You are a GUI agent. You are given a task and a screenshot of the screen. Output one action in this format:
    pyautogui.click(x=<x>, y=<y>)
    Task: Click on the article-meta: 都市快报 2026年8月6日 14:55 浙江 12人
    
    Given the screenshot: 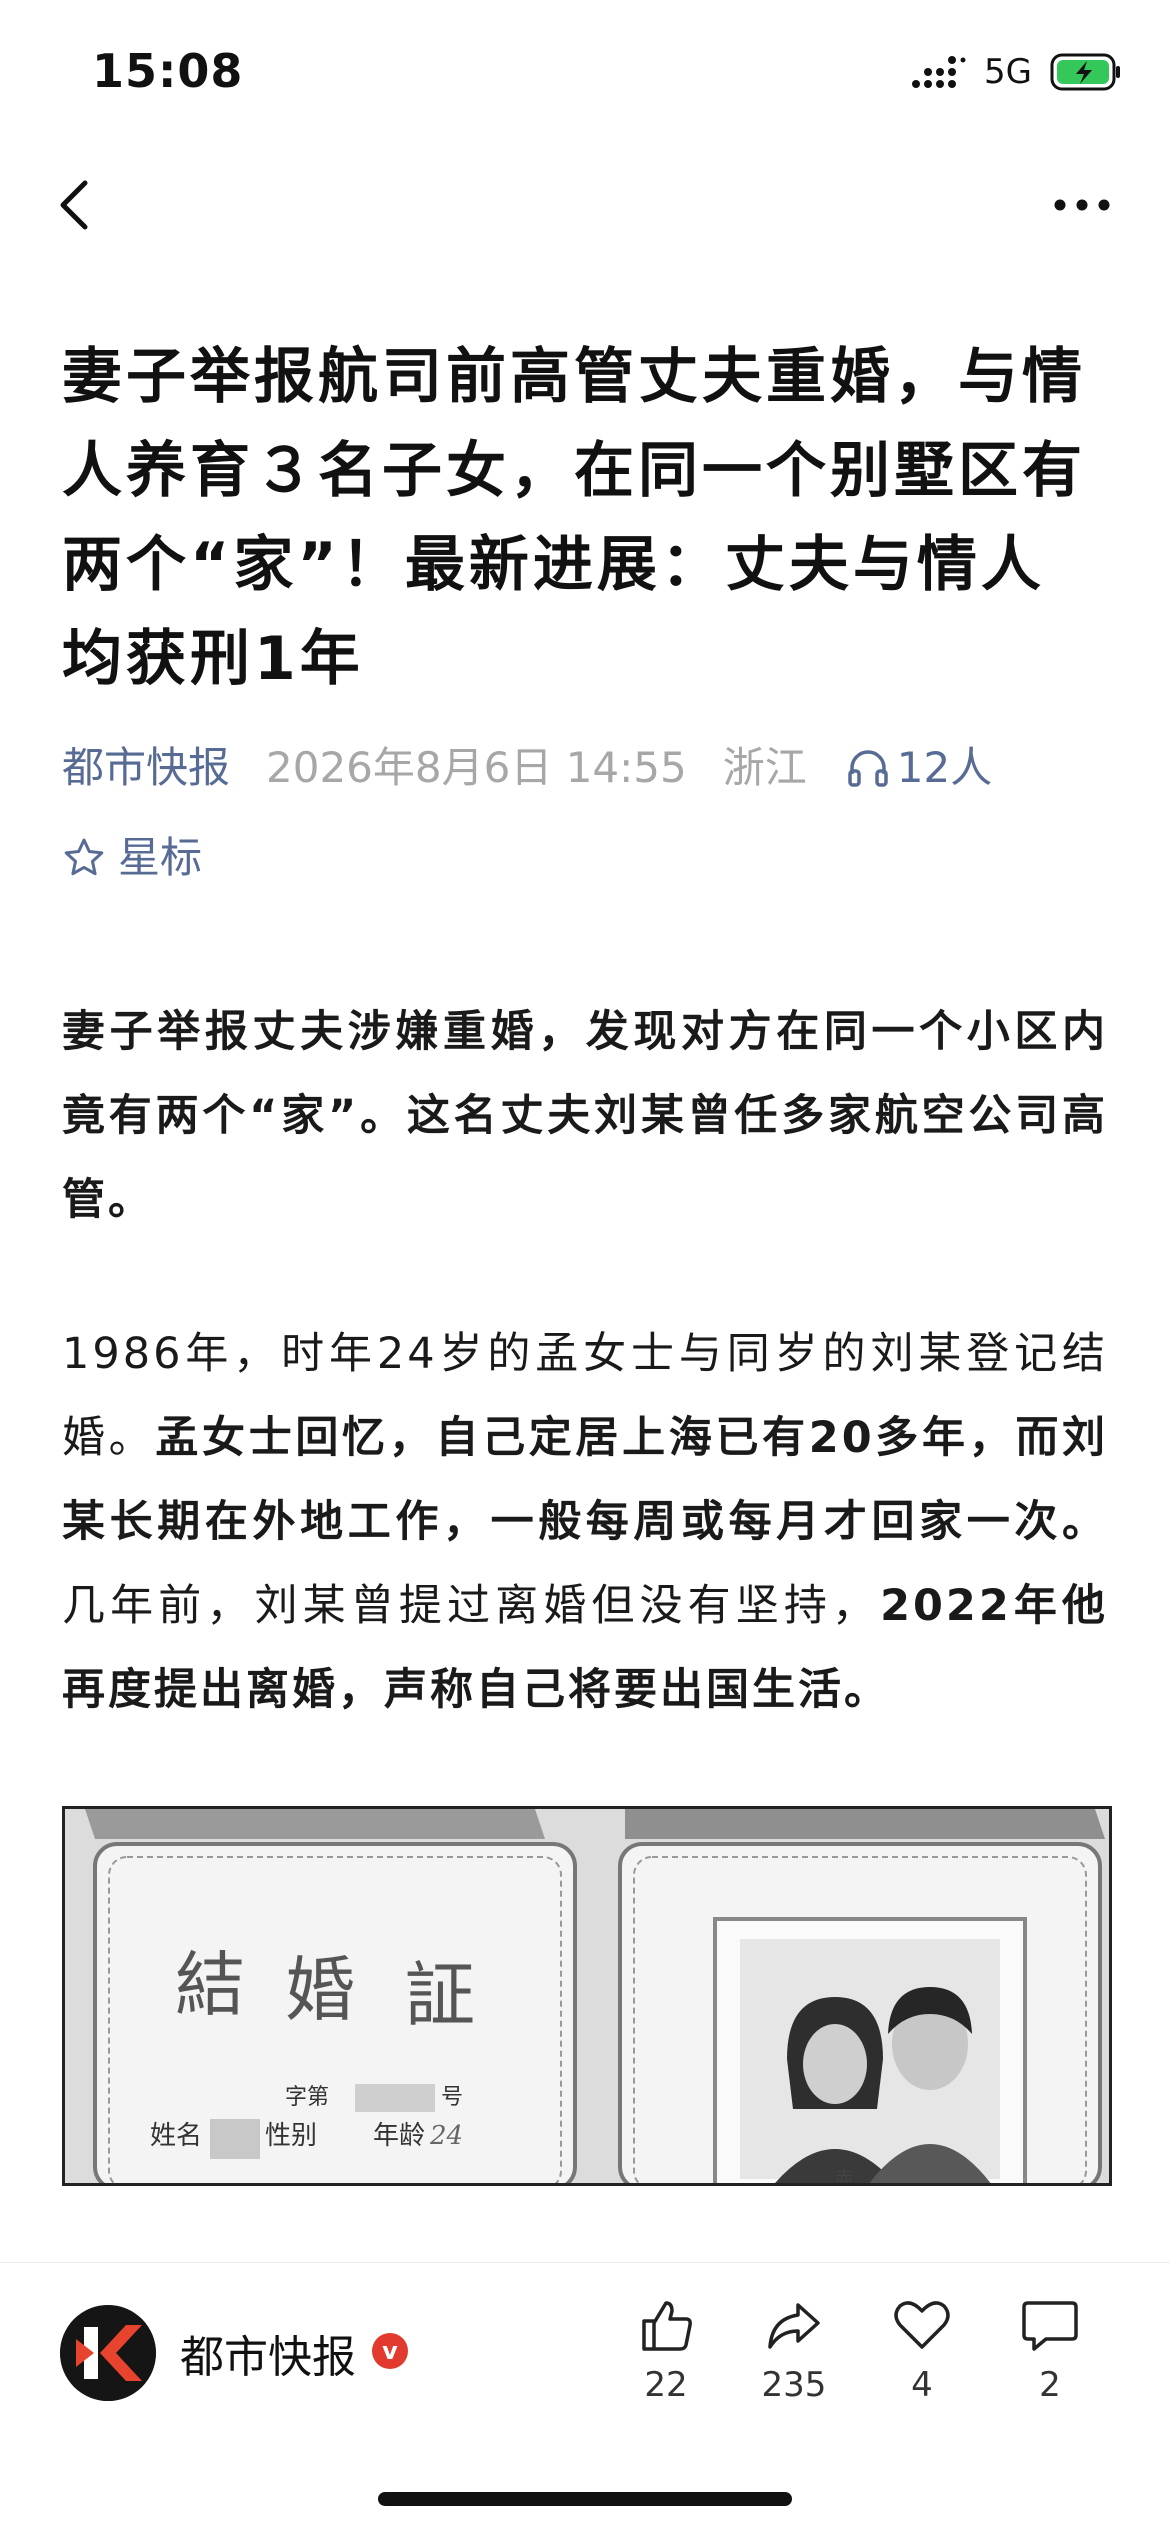 What is the action you would take?
    pyautogui.click(x=585, y=768)
    